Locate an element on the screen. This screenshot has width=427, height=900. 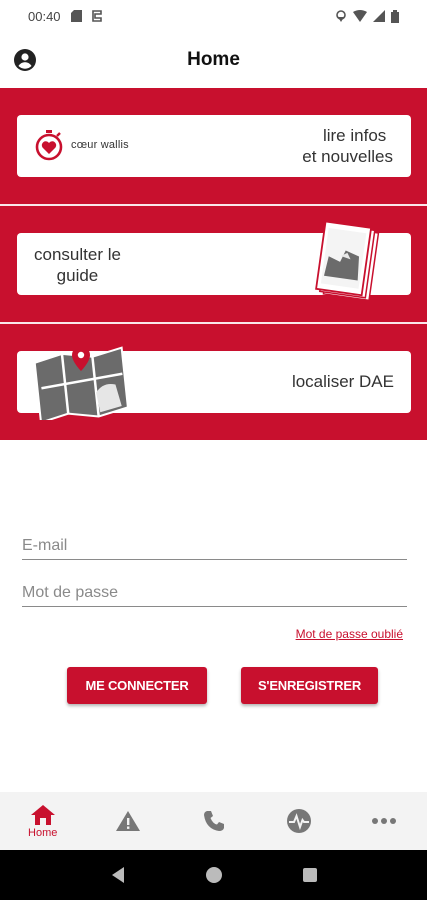
guide-book-icon is located at coordinates (347, 261).